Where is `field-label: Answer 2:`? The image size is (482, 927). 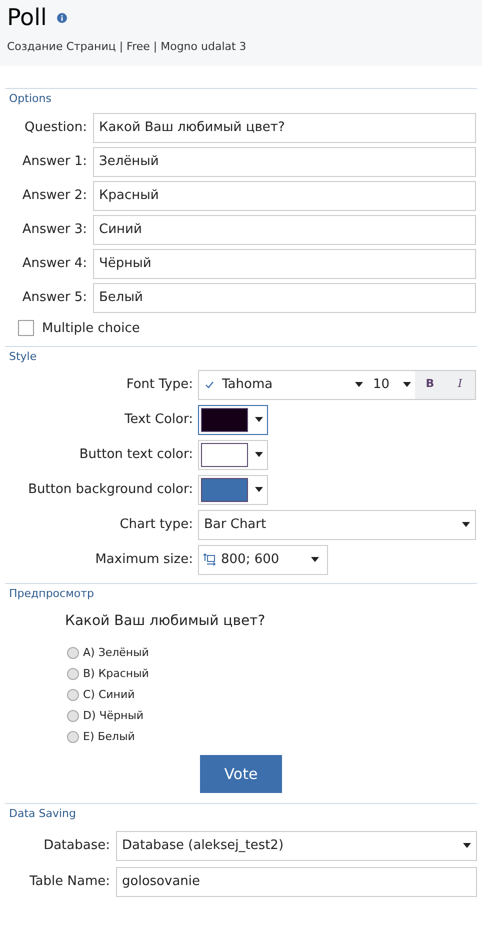
field-label: Answer 2: is located at coordinates (54, 195).